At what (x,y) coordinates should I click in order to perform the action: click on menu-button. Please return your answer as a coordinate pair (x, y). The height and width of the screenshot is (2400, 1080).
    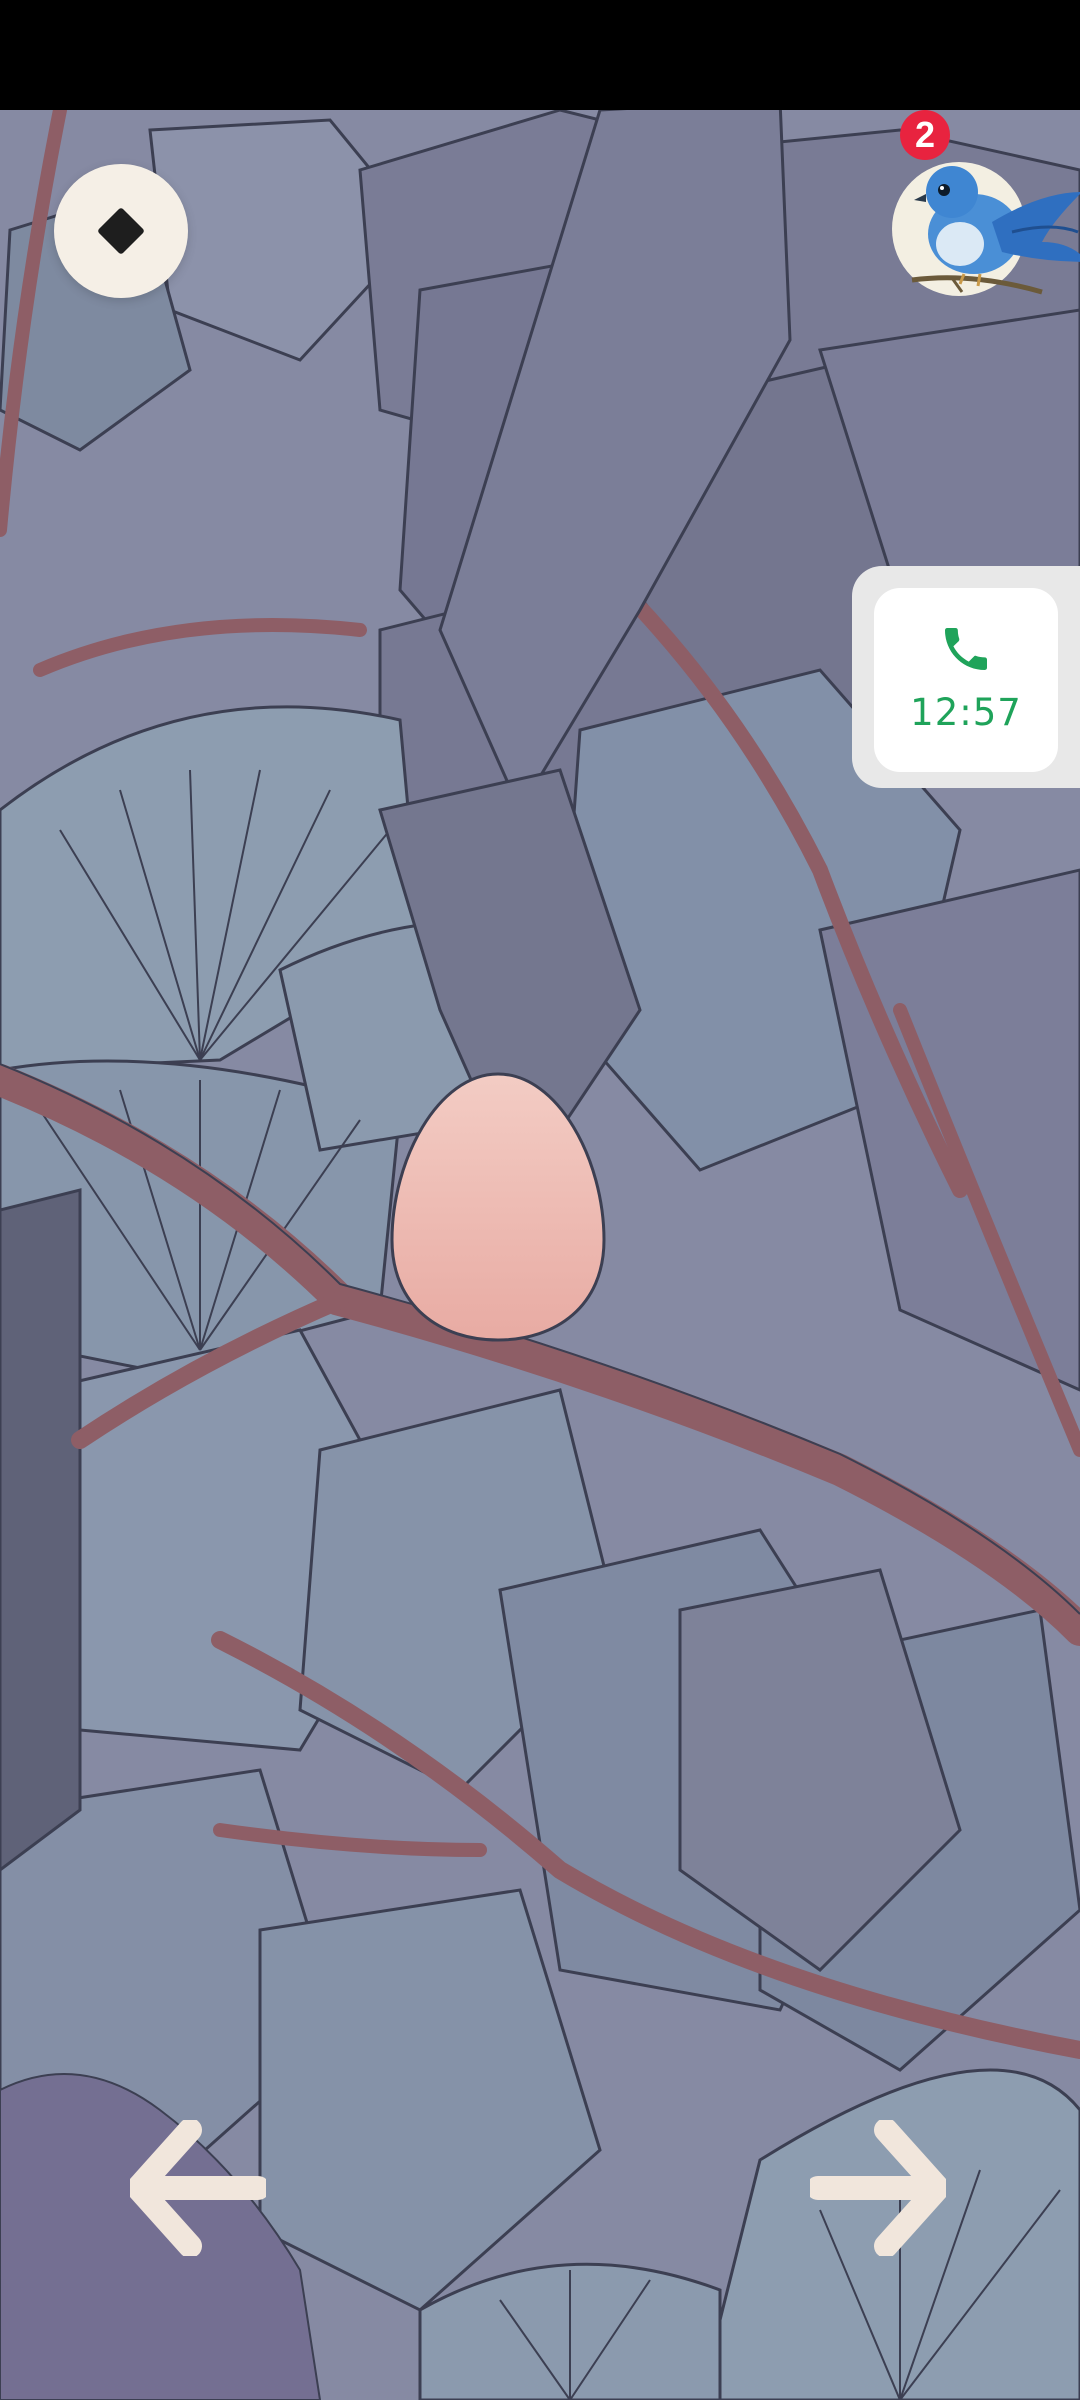
    Looking at the image, I should click on (121, 231).